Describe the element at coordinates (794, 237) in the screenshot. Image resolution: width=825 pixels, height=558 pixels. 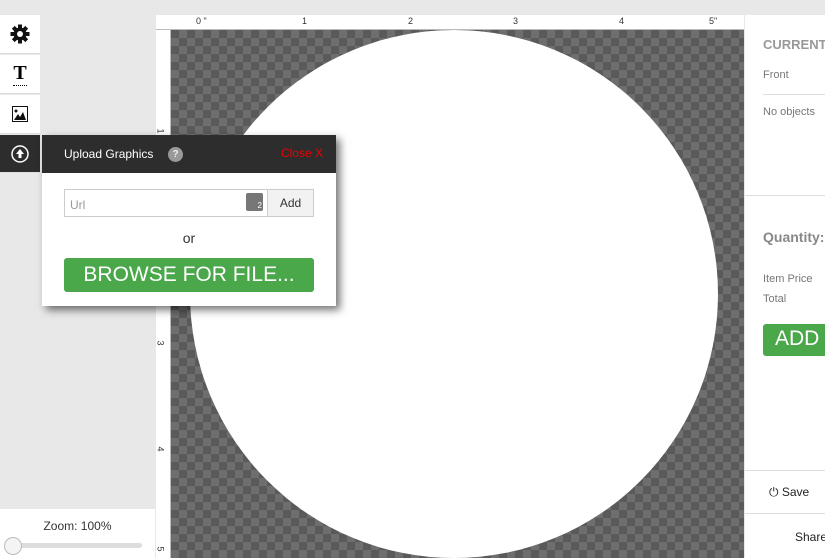
I see `quantity-label: Quantity:` at that location.